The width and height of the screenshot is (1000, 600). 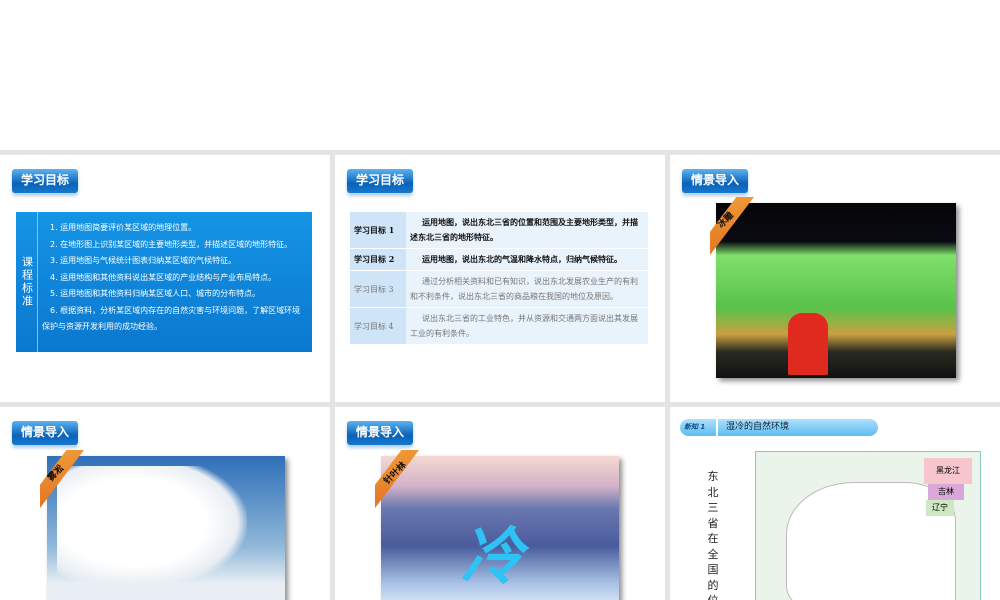 I want to click on section-header-bar: 新知 1 湿冷的自然环境, so click(x=779, y=427).